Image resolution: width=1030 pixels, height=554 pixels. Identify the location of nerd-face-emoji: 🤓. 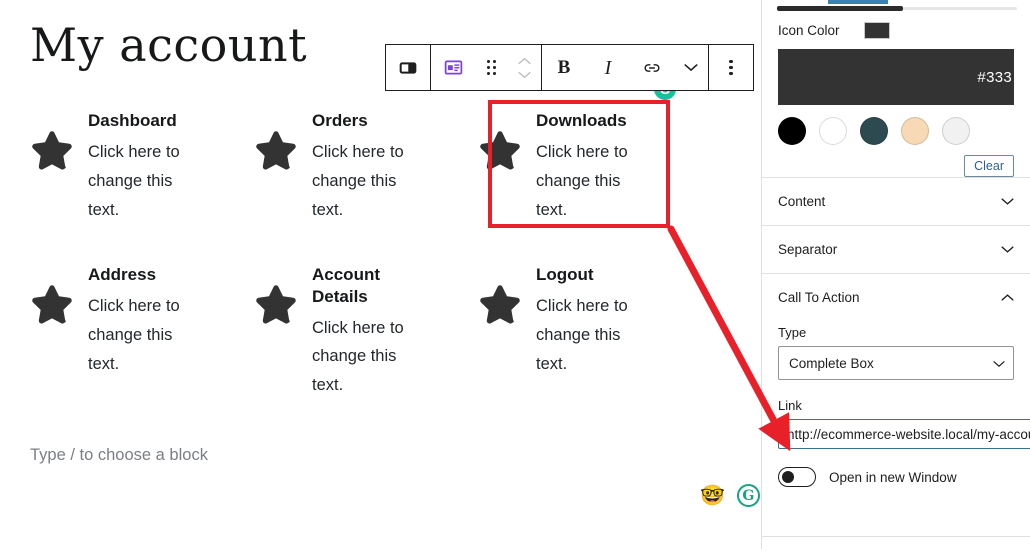
(712, 495).